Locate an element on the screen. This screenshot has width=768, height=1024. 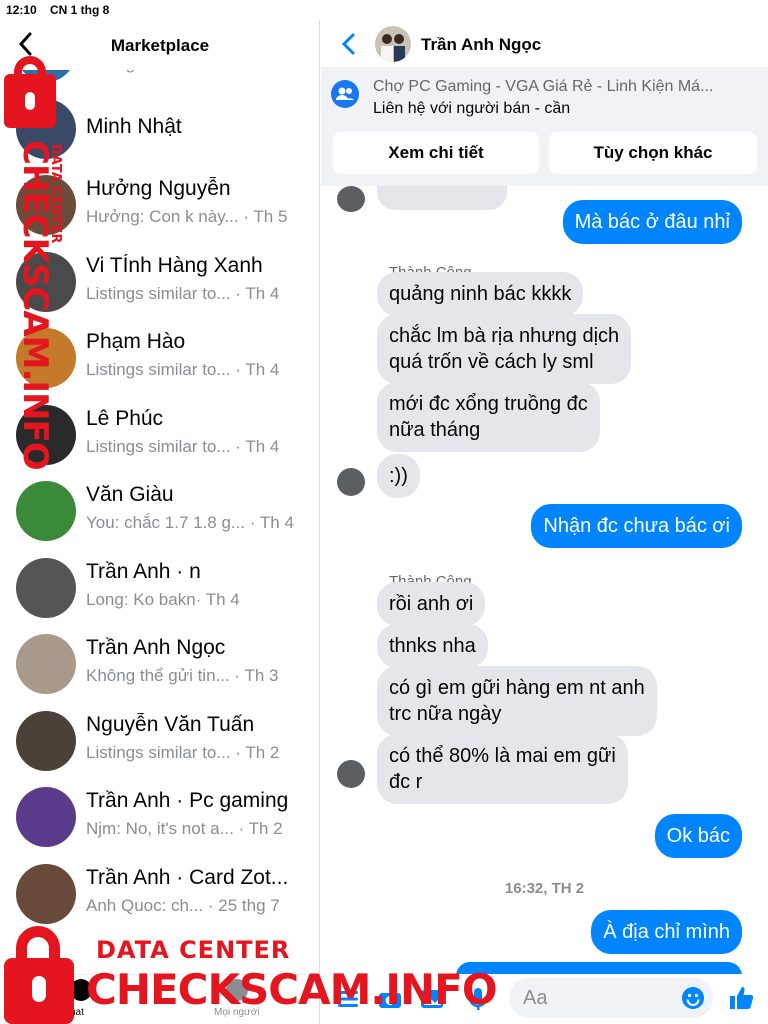
conversation-name: Hưởng Nguyễn is located at coordinates (158, 188).